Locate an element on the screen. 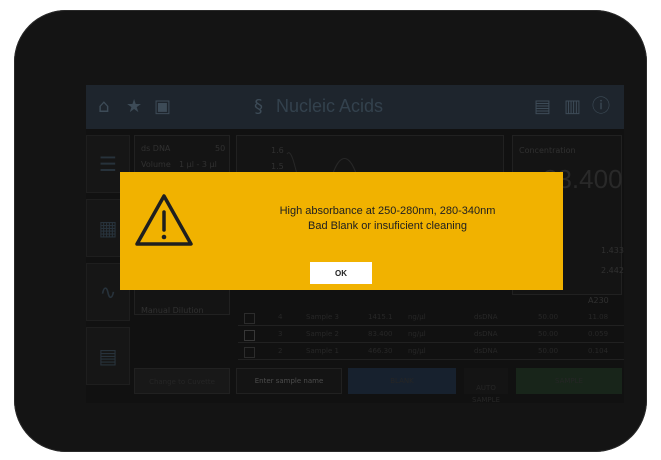 Image resolution: width=661 pixels, height=460 pixels. dialog-message-line1: High absorbance at 250-280nm, 280-340nm is located at coordinates (387, 211).